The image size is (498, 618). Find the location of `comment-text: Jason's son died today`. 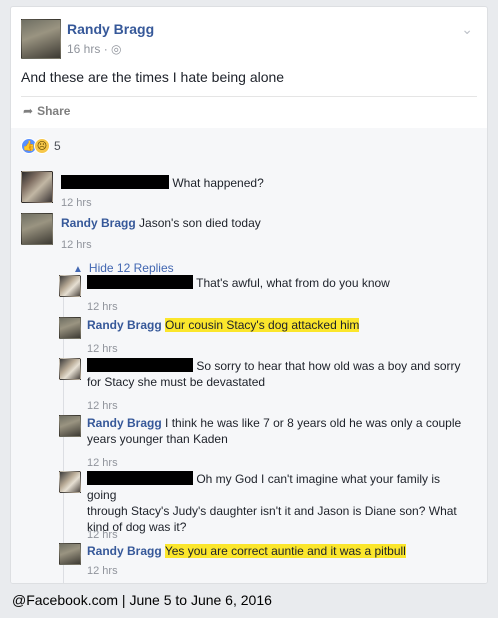

comment-text: Jason's son died today is located at coordinates (200, 223).